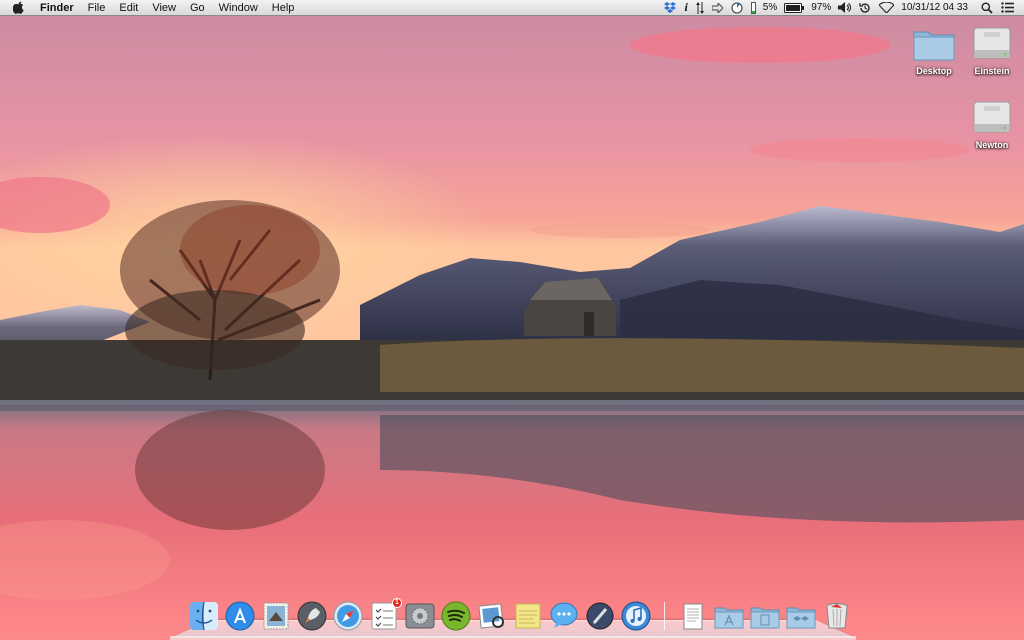  Describe the element at coordinates (992, 71) in the screenshot. I see `desktop-icon-label: Einstein` at that location.